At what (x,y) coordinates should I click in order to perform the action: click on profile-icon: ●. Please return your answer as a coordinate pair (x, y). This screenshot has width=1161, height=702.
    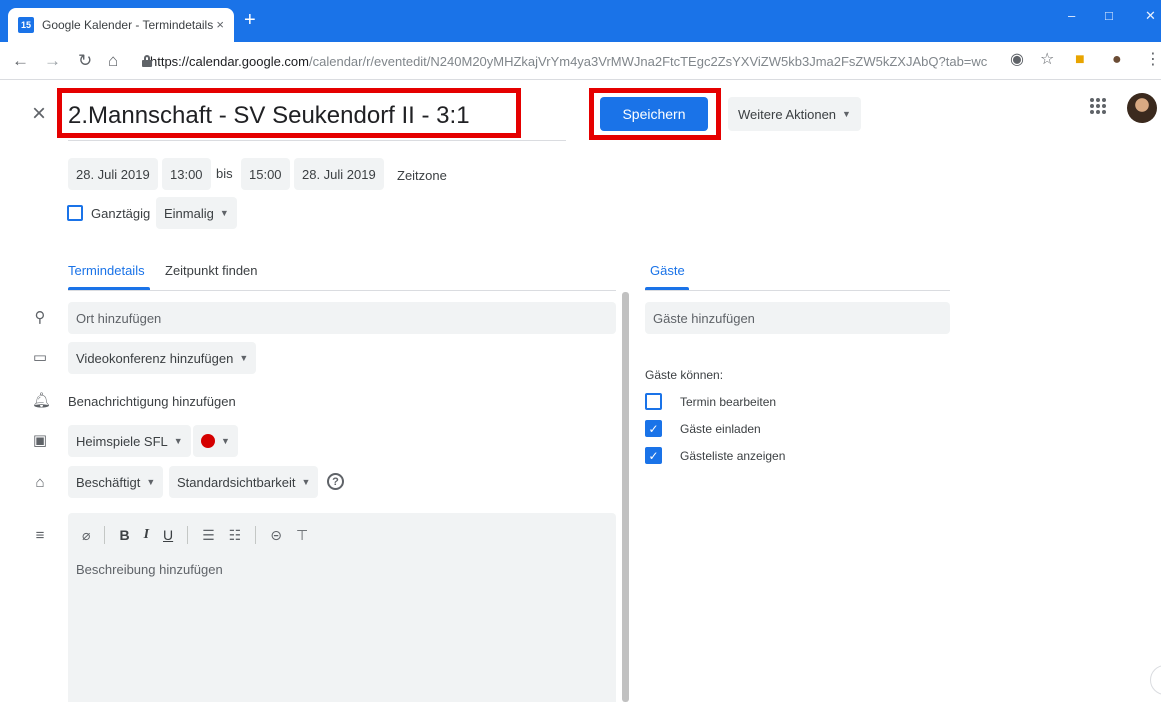
    Looking at the image, I should click on (1117, 60).